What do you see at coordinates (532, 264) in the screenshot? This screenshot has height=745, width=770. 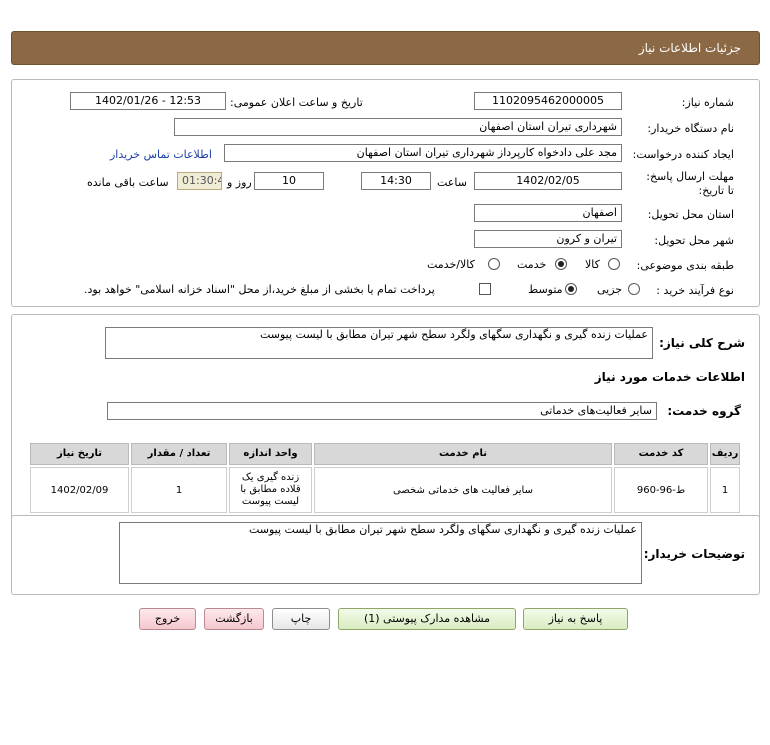 I see `category-option-service: خدمت` at bounding box center [532, 264].